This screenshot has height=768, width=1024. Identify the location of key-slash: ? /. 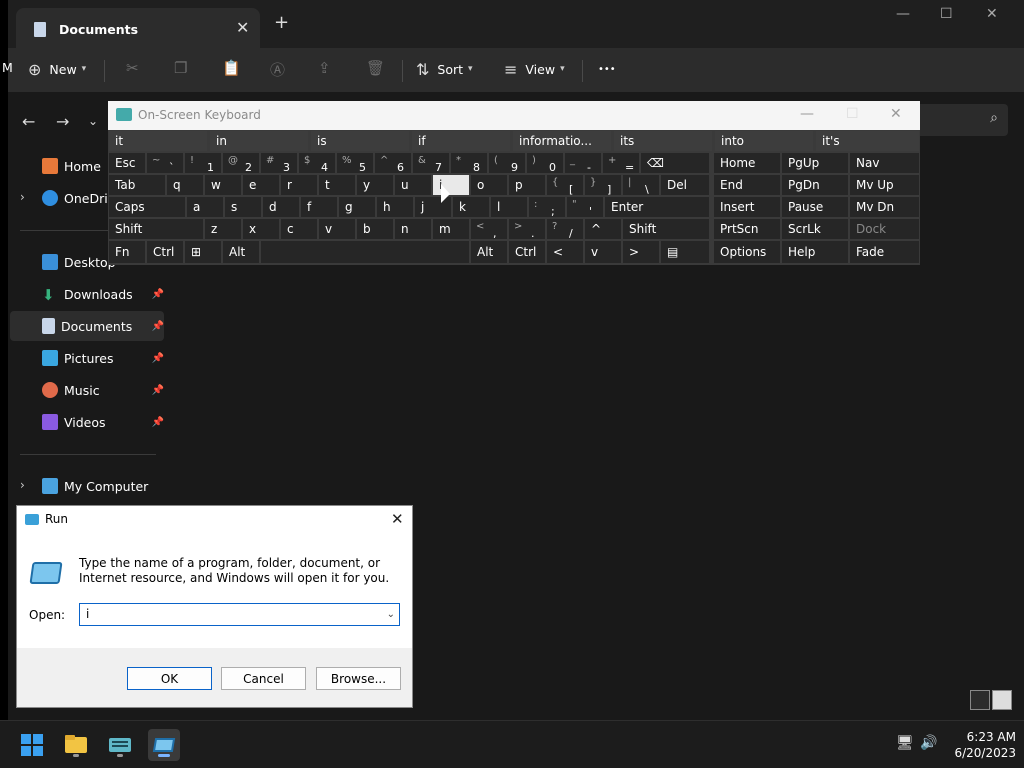
(565, 229).